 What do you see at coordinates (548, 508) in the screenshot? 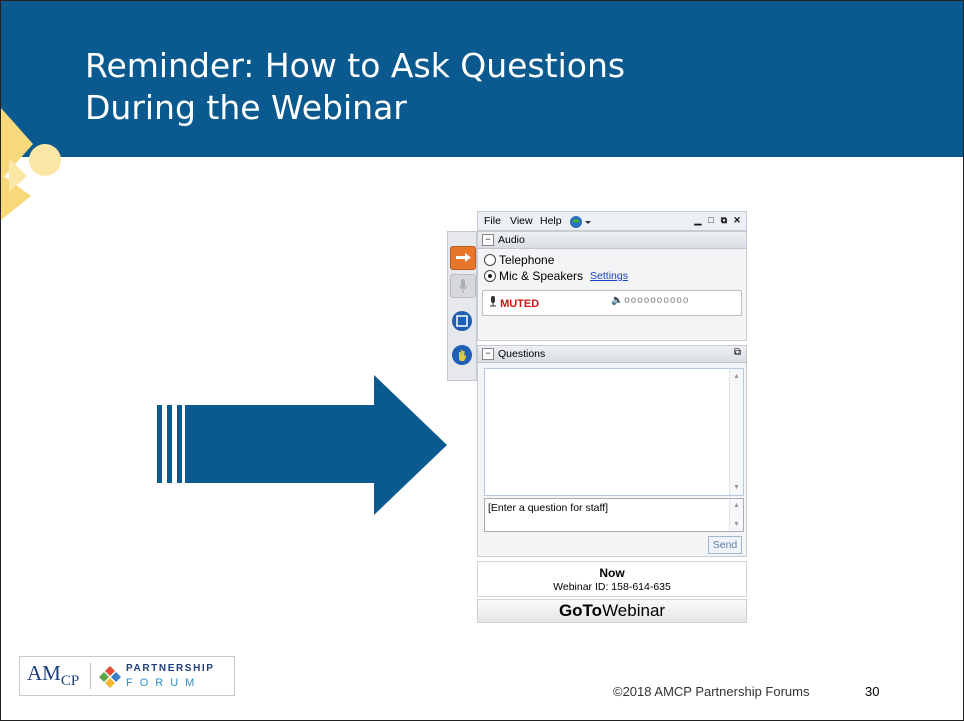
I see `question-placeholder: [Enter a question for staff]` at bounding box center [548, 508].